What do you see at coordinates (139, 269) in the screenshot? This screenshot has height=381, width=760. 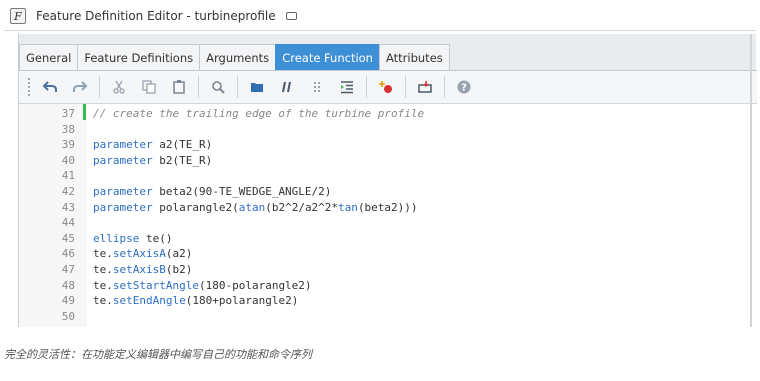 I see `code-keyword: setAxisB` at bounding box center [139, 269].